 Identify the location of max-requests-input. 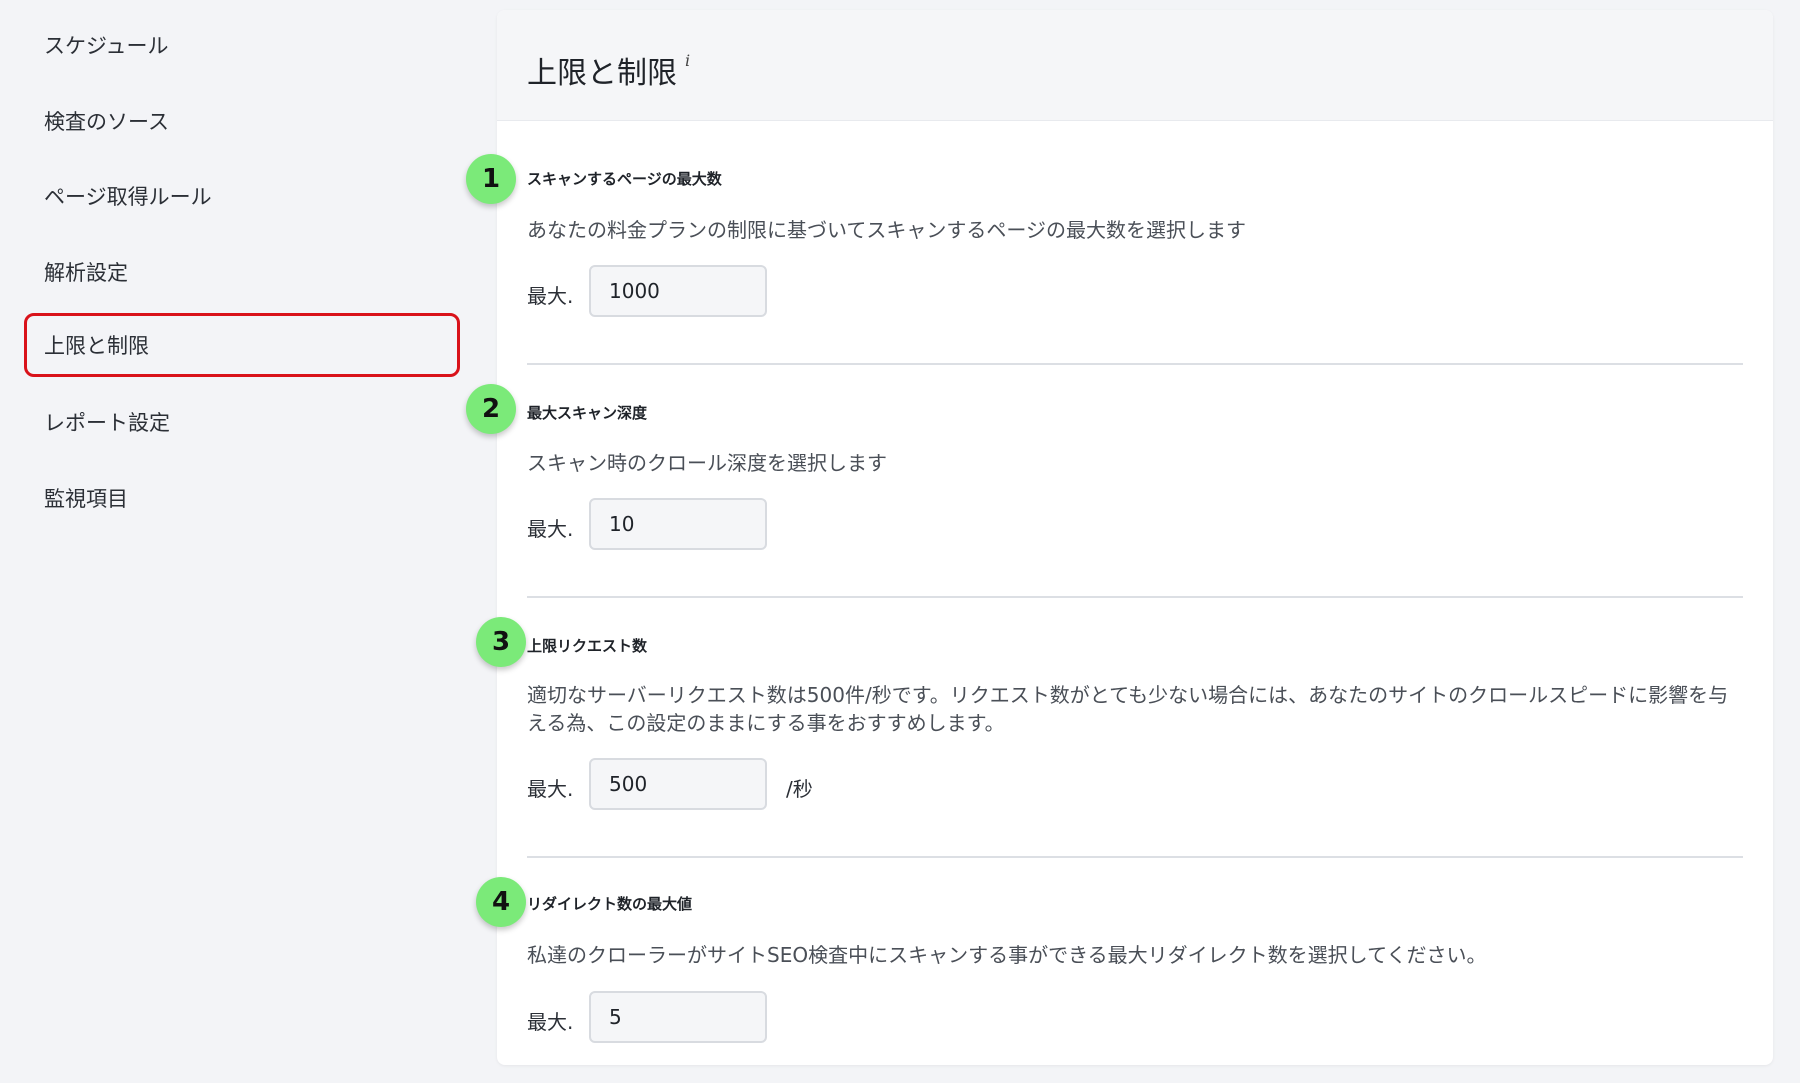
(678, 784).